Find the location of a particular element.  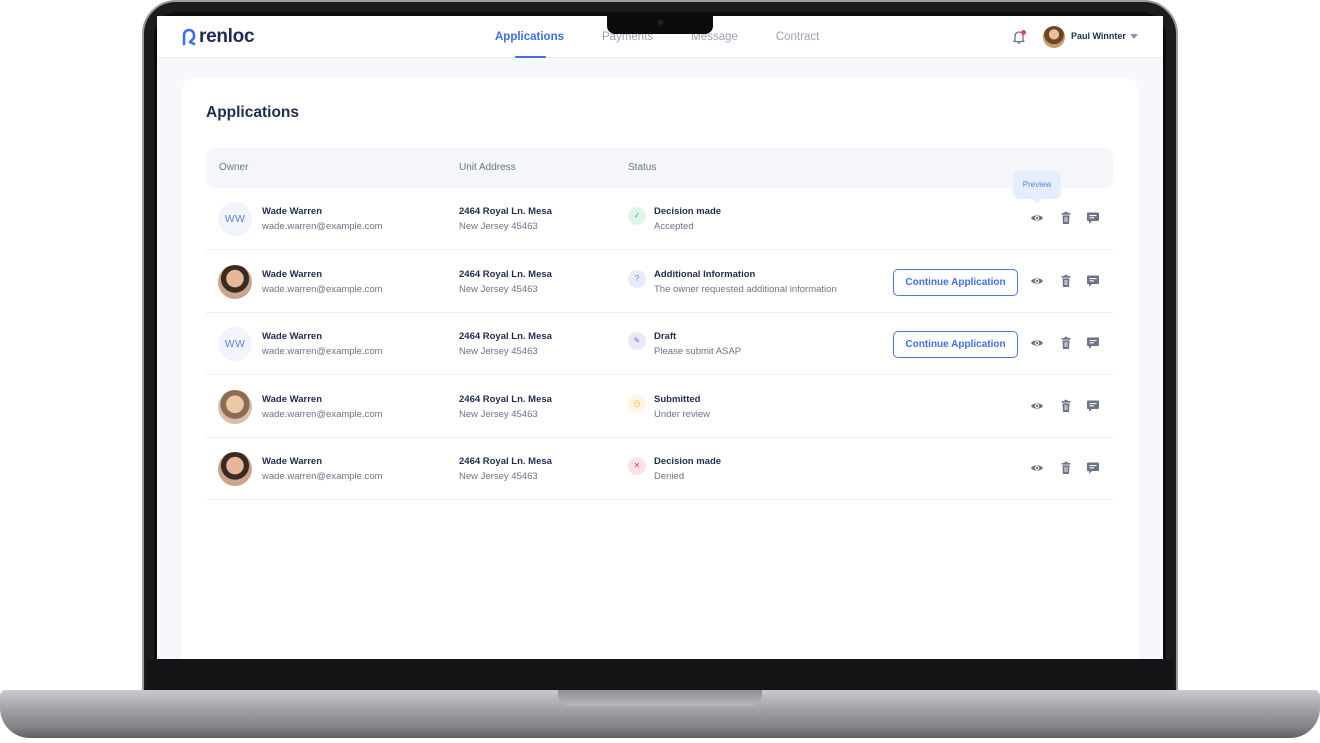

tab-applications: Applications is located at coordinates (529, 37).